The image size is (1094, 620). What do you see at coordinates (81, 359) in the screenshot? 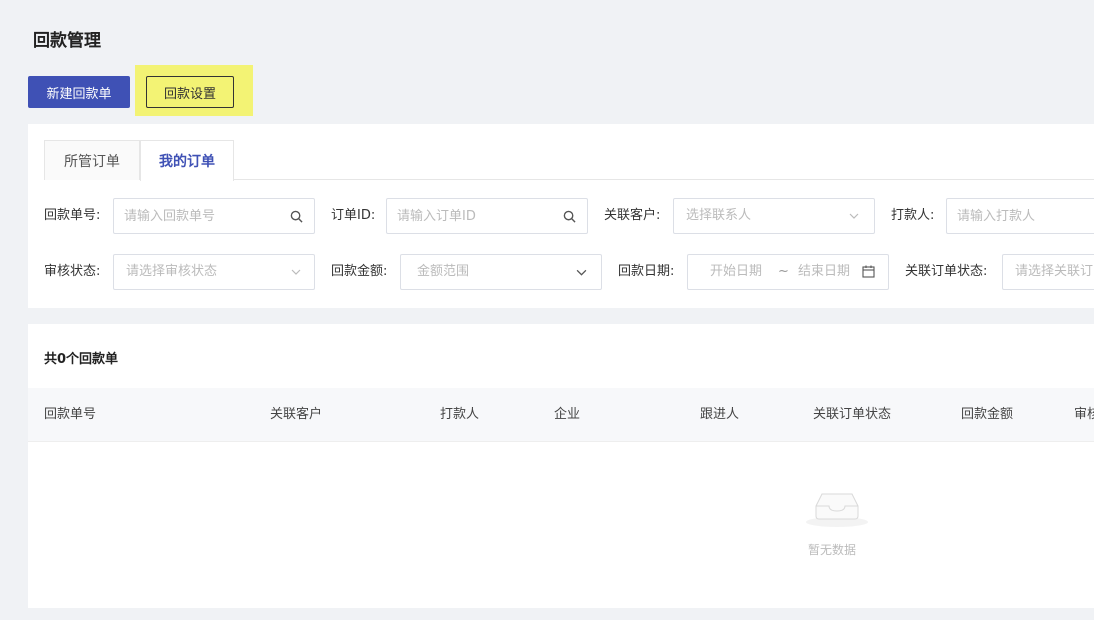
I see `receipt-count: 共0个回款单` at bounding box center [81, 359].